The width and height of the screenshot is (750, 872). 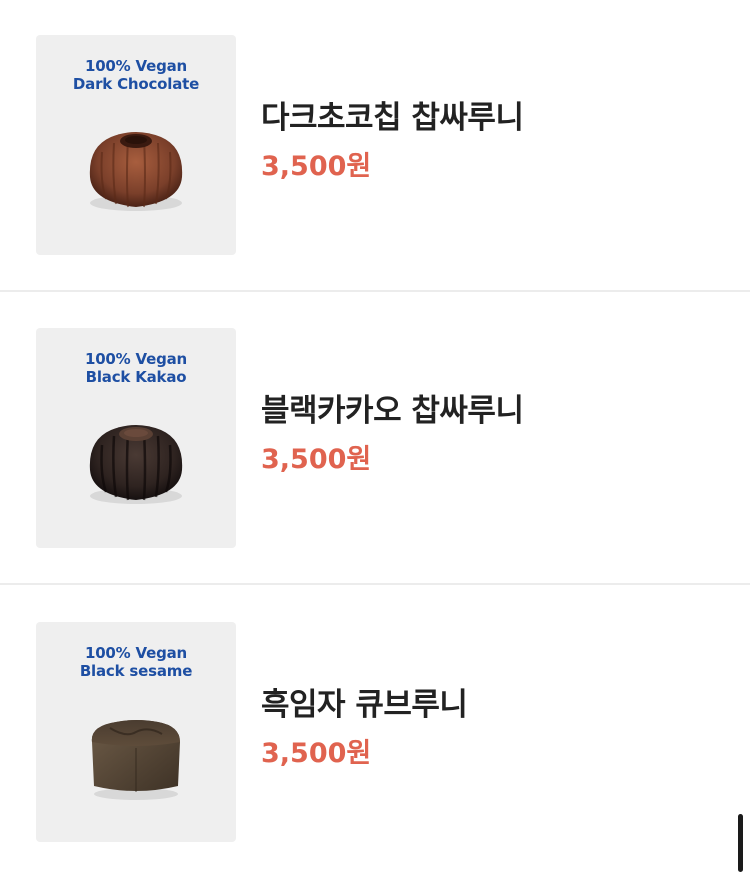 What do you see at coordinates (392, 411) in the screenshot?
I see `product-name: 블랙카카오 찹싸루니` at bounding box center [392, 411].